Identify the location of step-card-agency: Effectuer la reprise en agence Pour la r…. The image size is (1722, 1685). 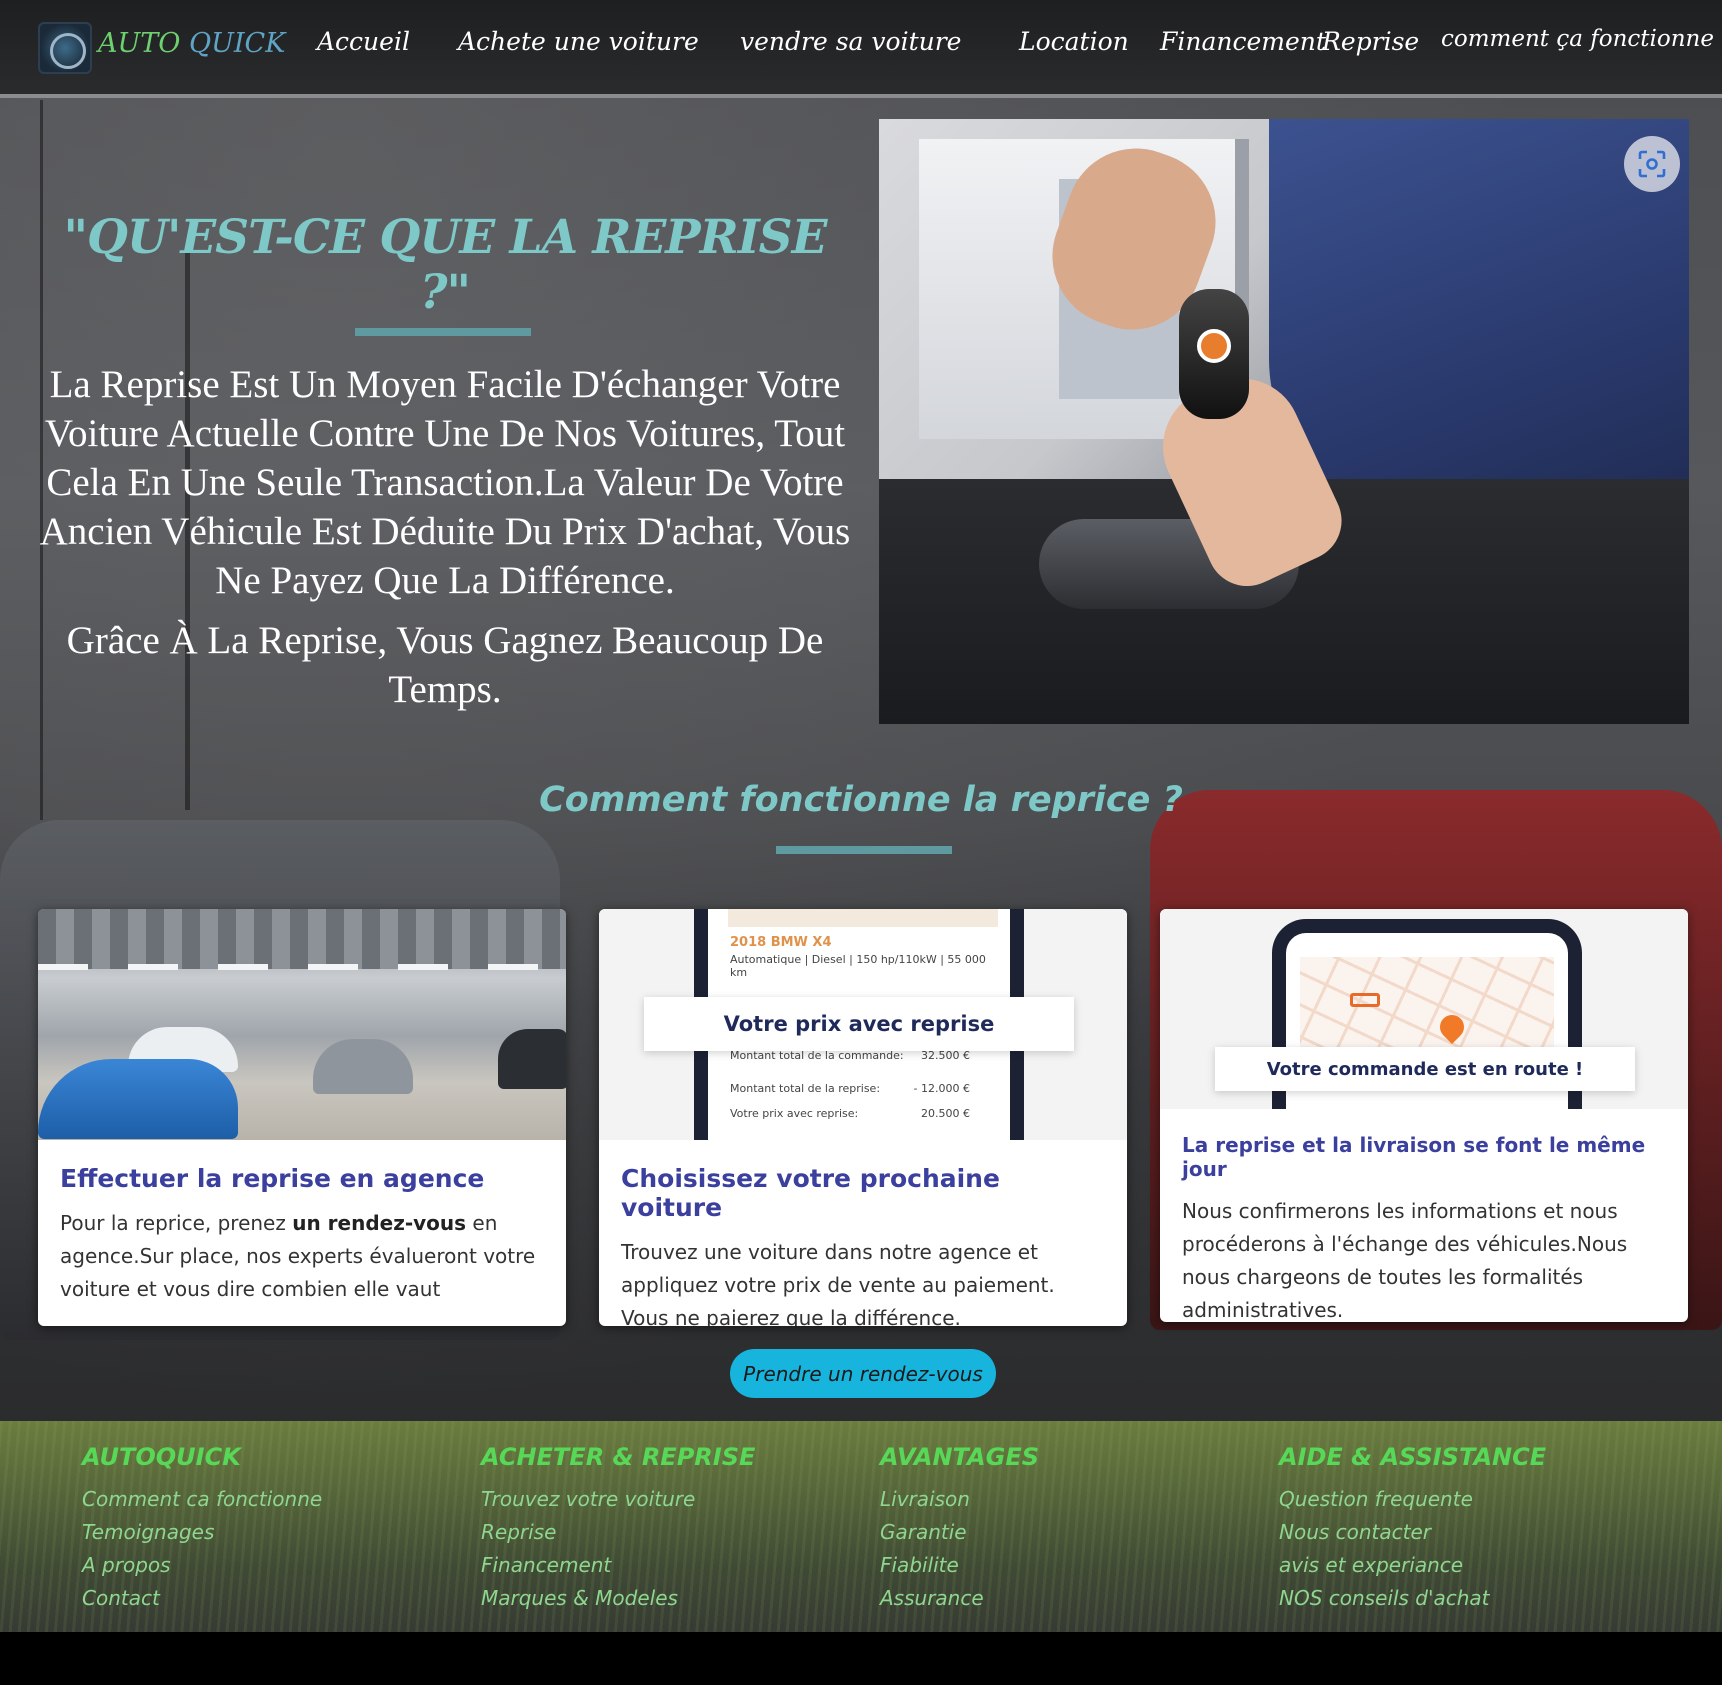
(302, 1117).